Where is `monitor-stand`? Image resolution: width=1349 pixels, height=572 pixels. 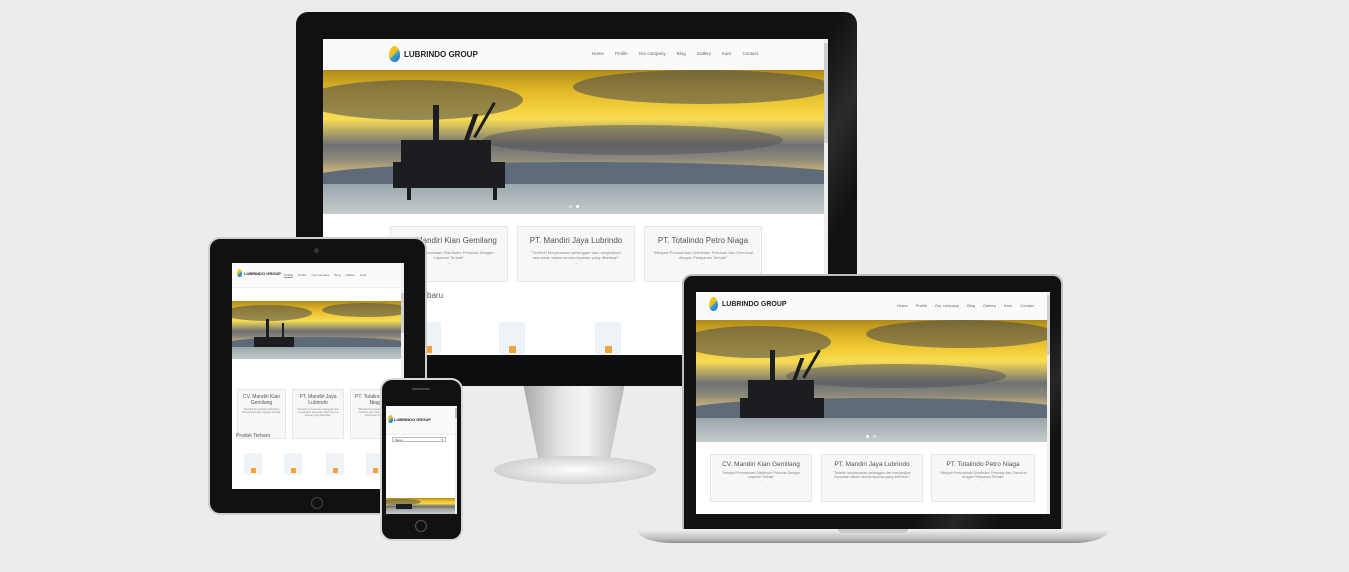
monitor-stand is located at coordinates (574, 422).